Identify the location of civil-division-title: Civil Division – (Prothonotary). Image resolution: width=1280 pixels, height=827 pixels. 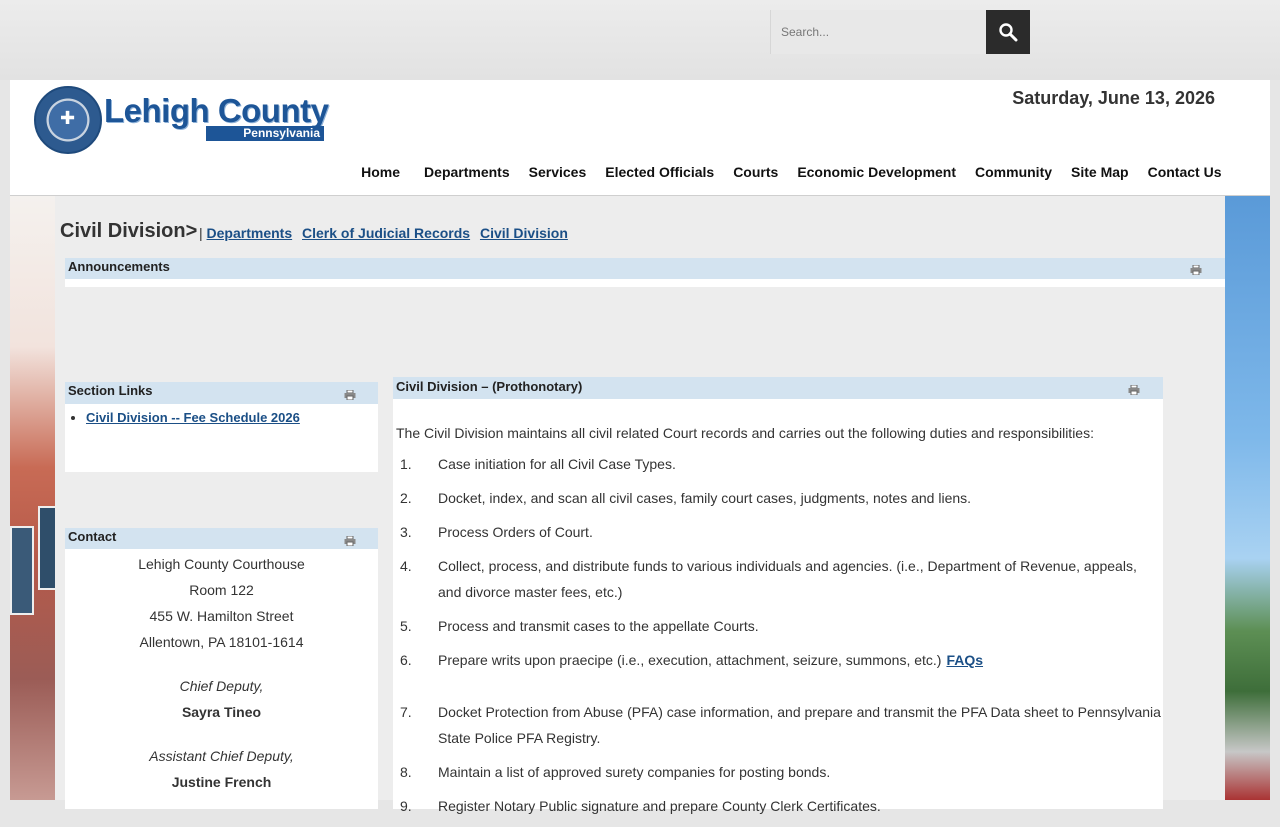
(489, 386).